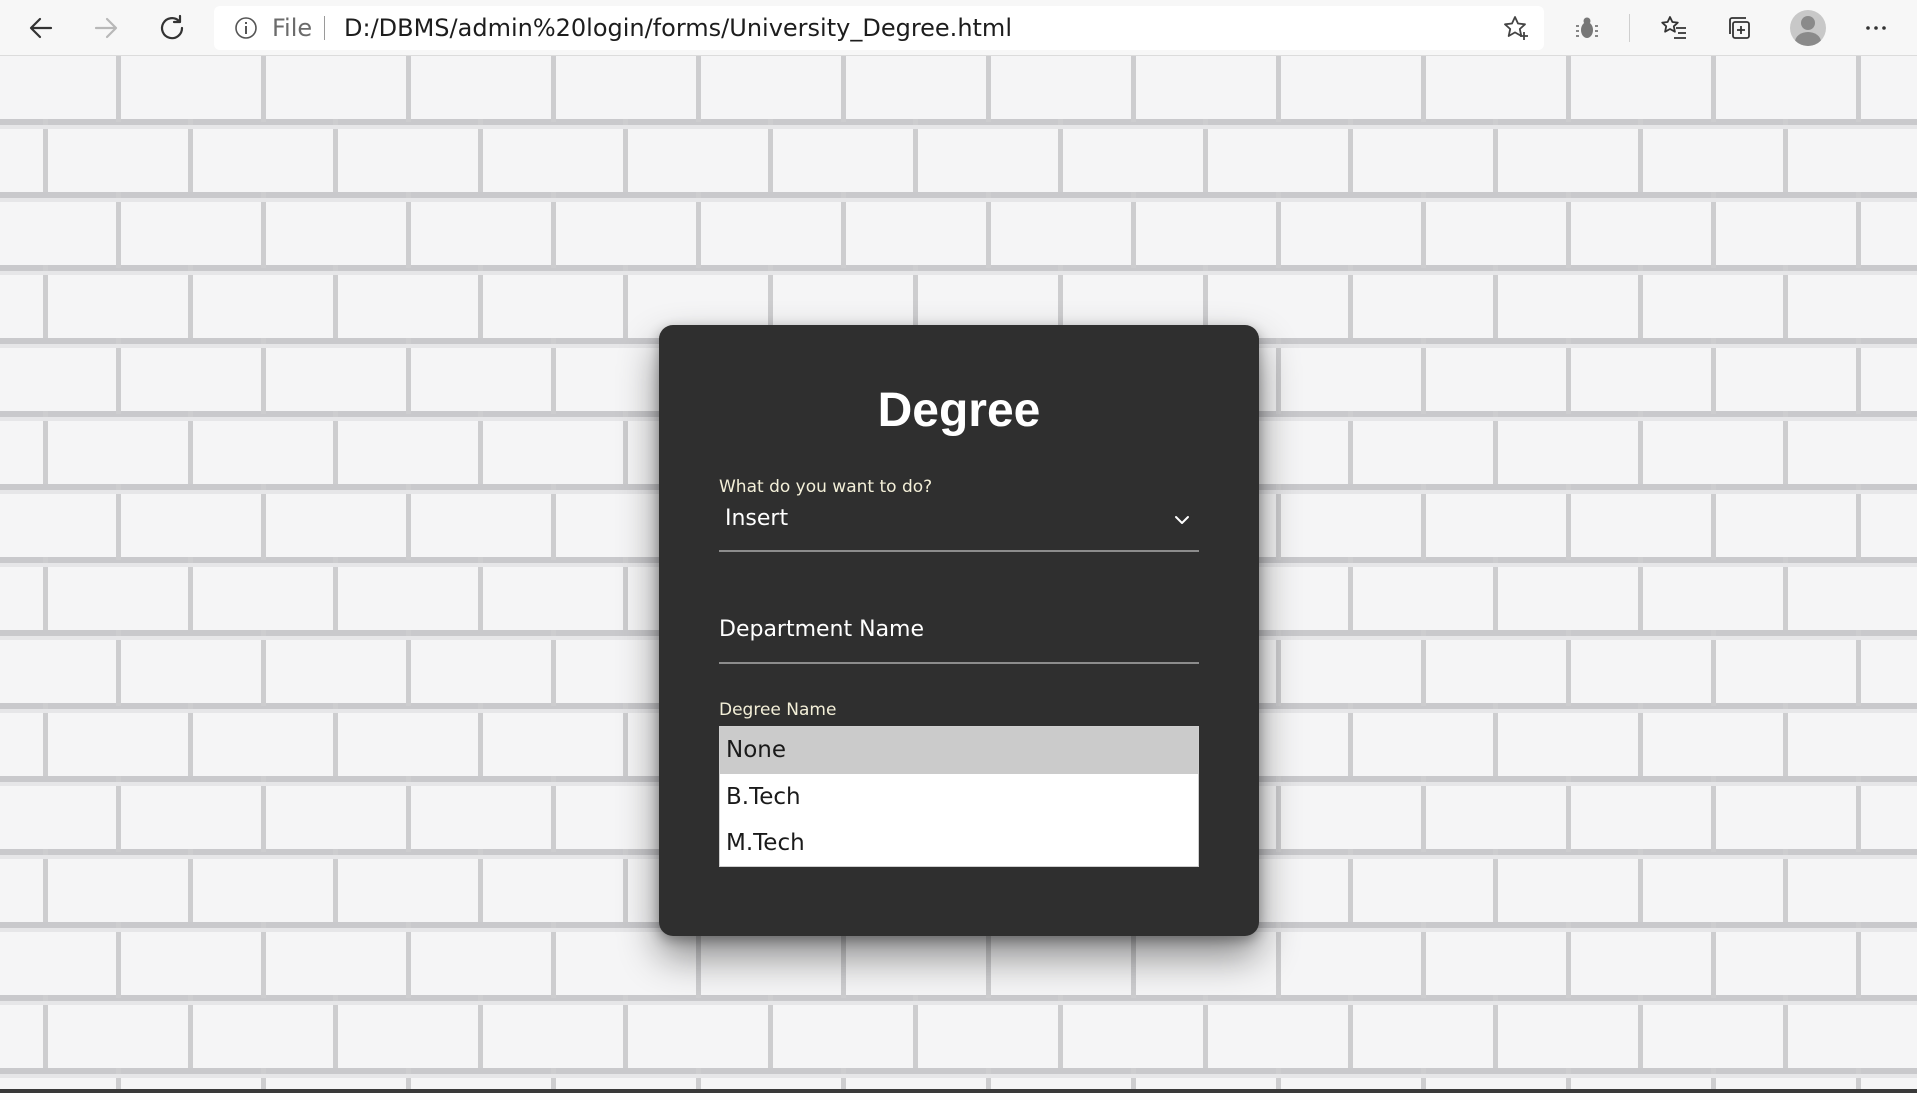  I want to click on department-input-underline, so click(959, 663).